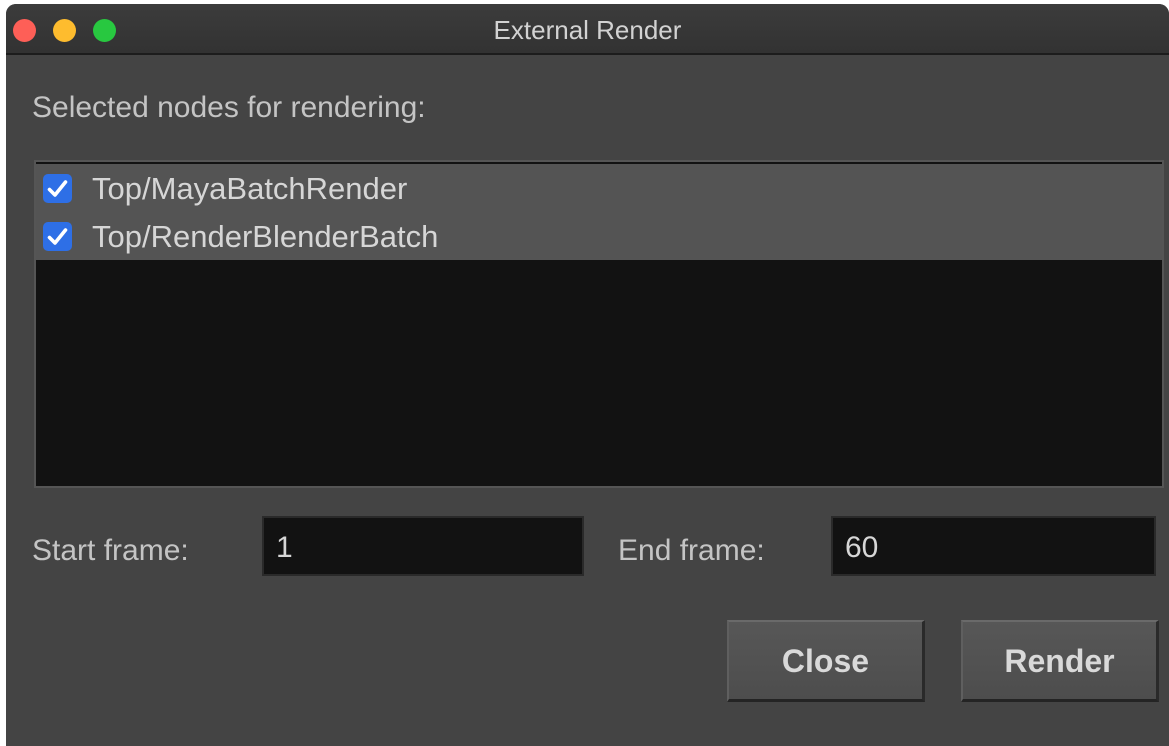  What do you see at coordinates (229, 107) in the screenshot?
I see `selected-nodes-label: Selected nodes for rendering:` at bounding box center [229, 107].